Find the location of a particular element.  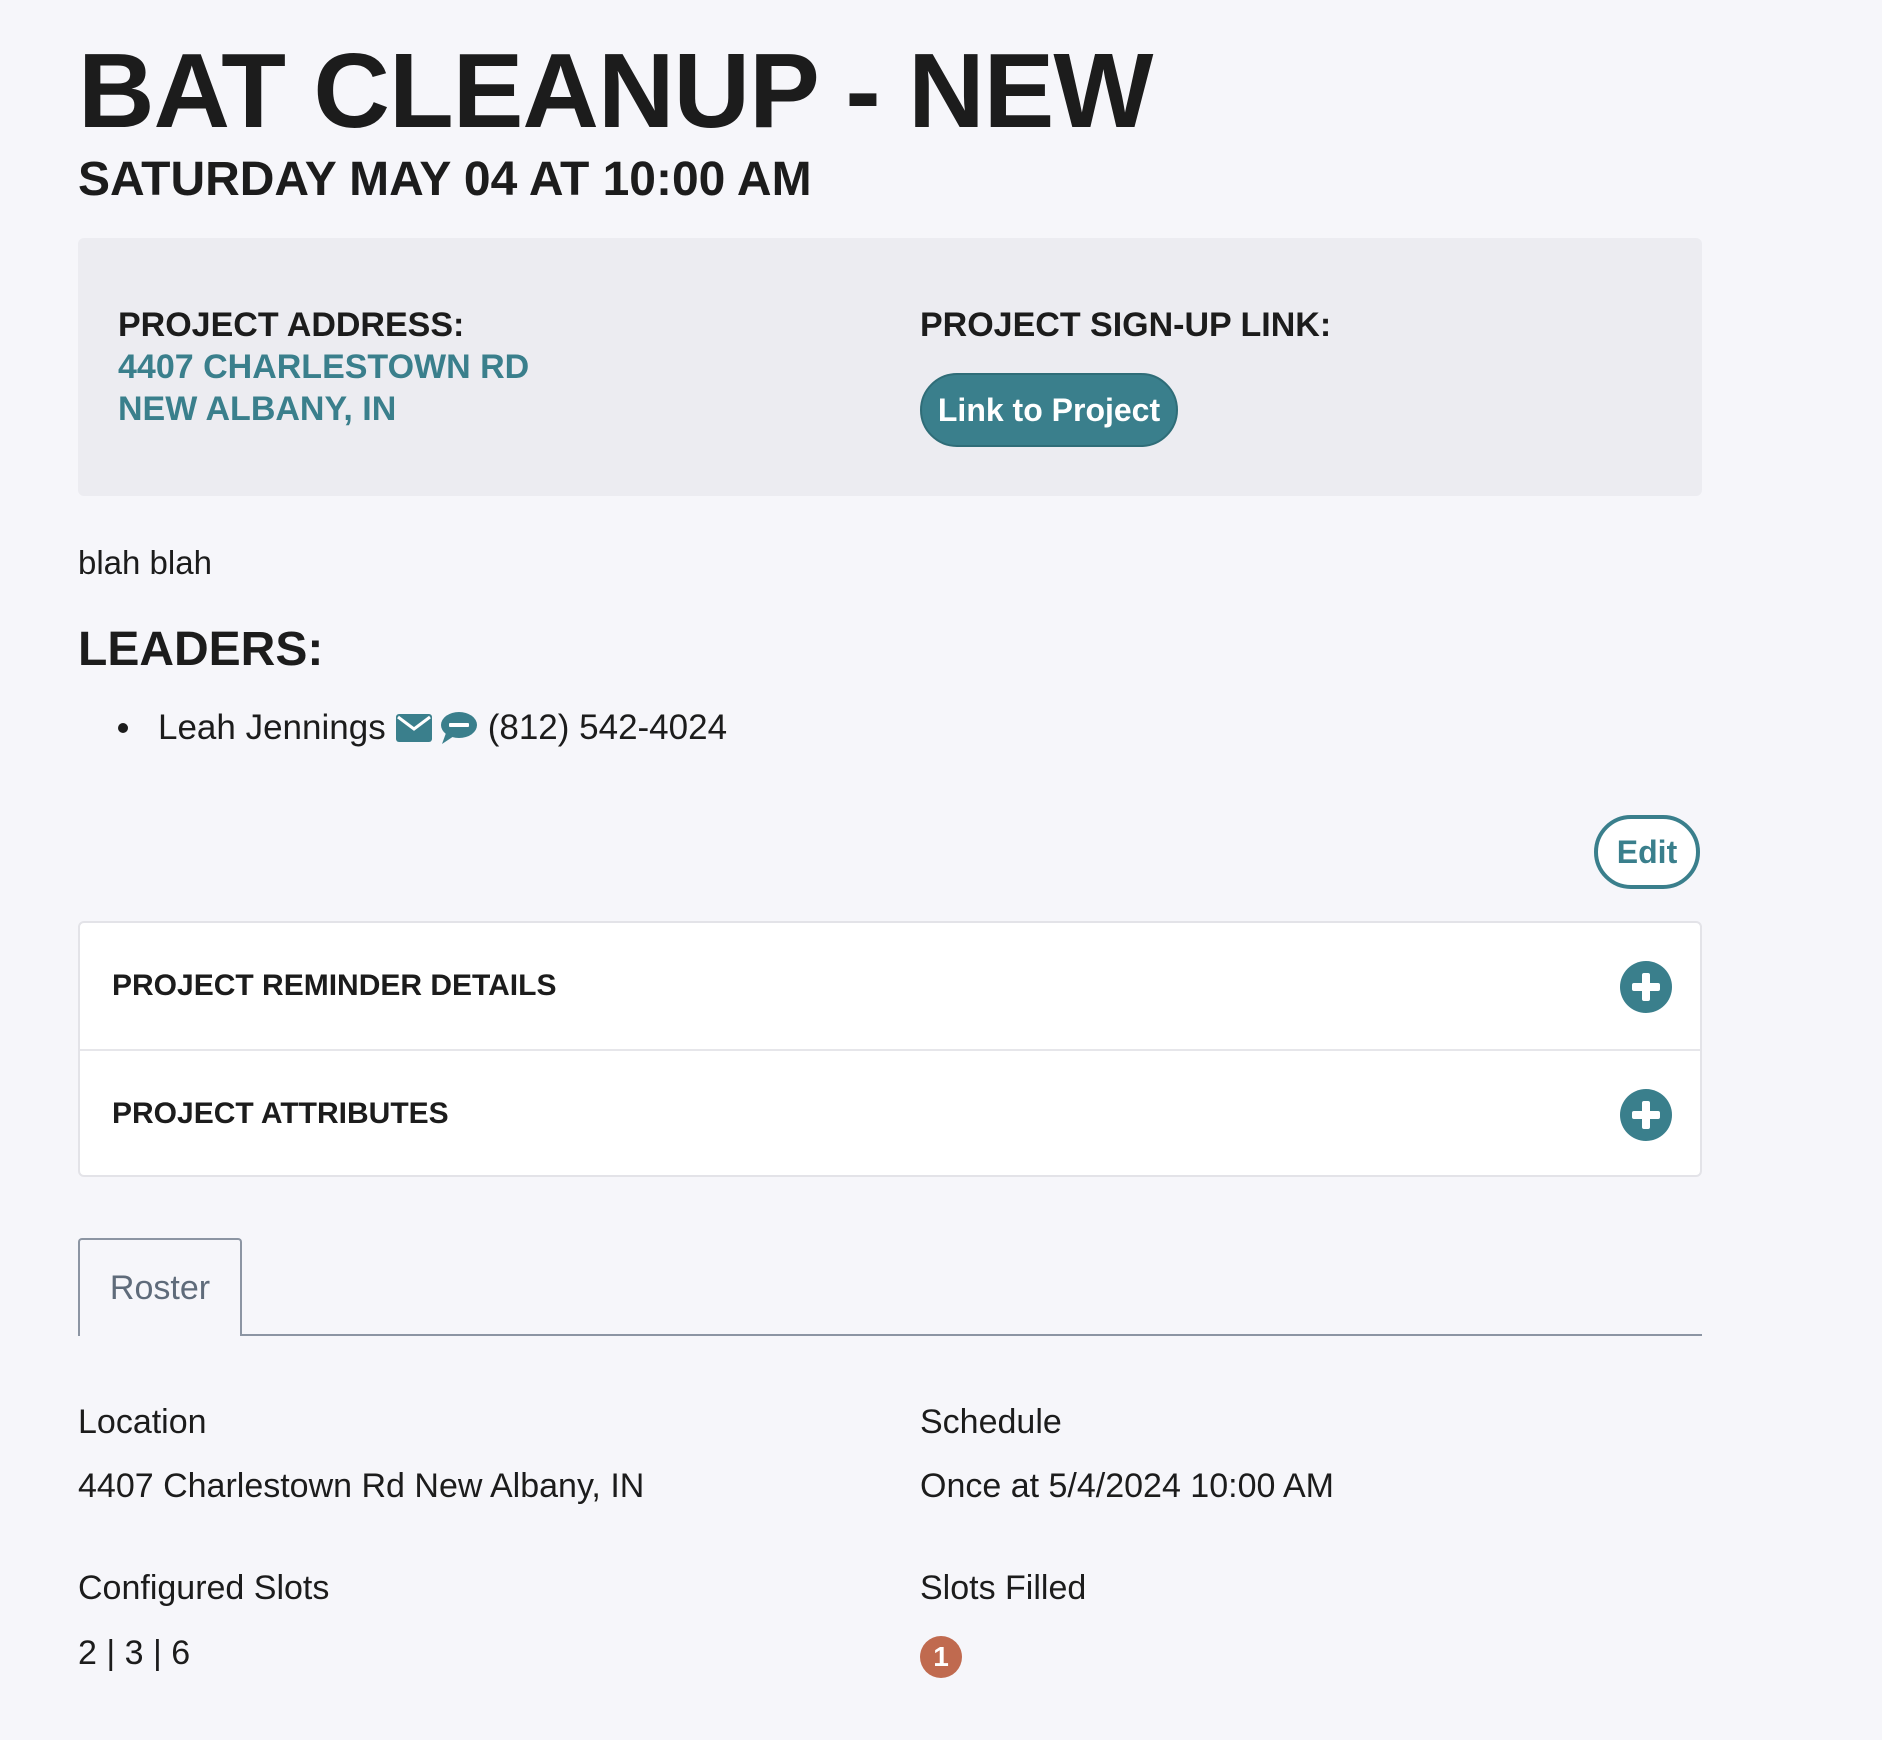

schedule-label: Schedule is located at coordinates (991, 1422).